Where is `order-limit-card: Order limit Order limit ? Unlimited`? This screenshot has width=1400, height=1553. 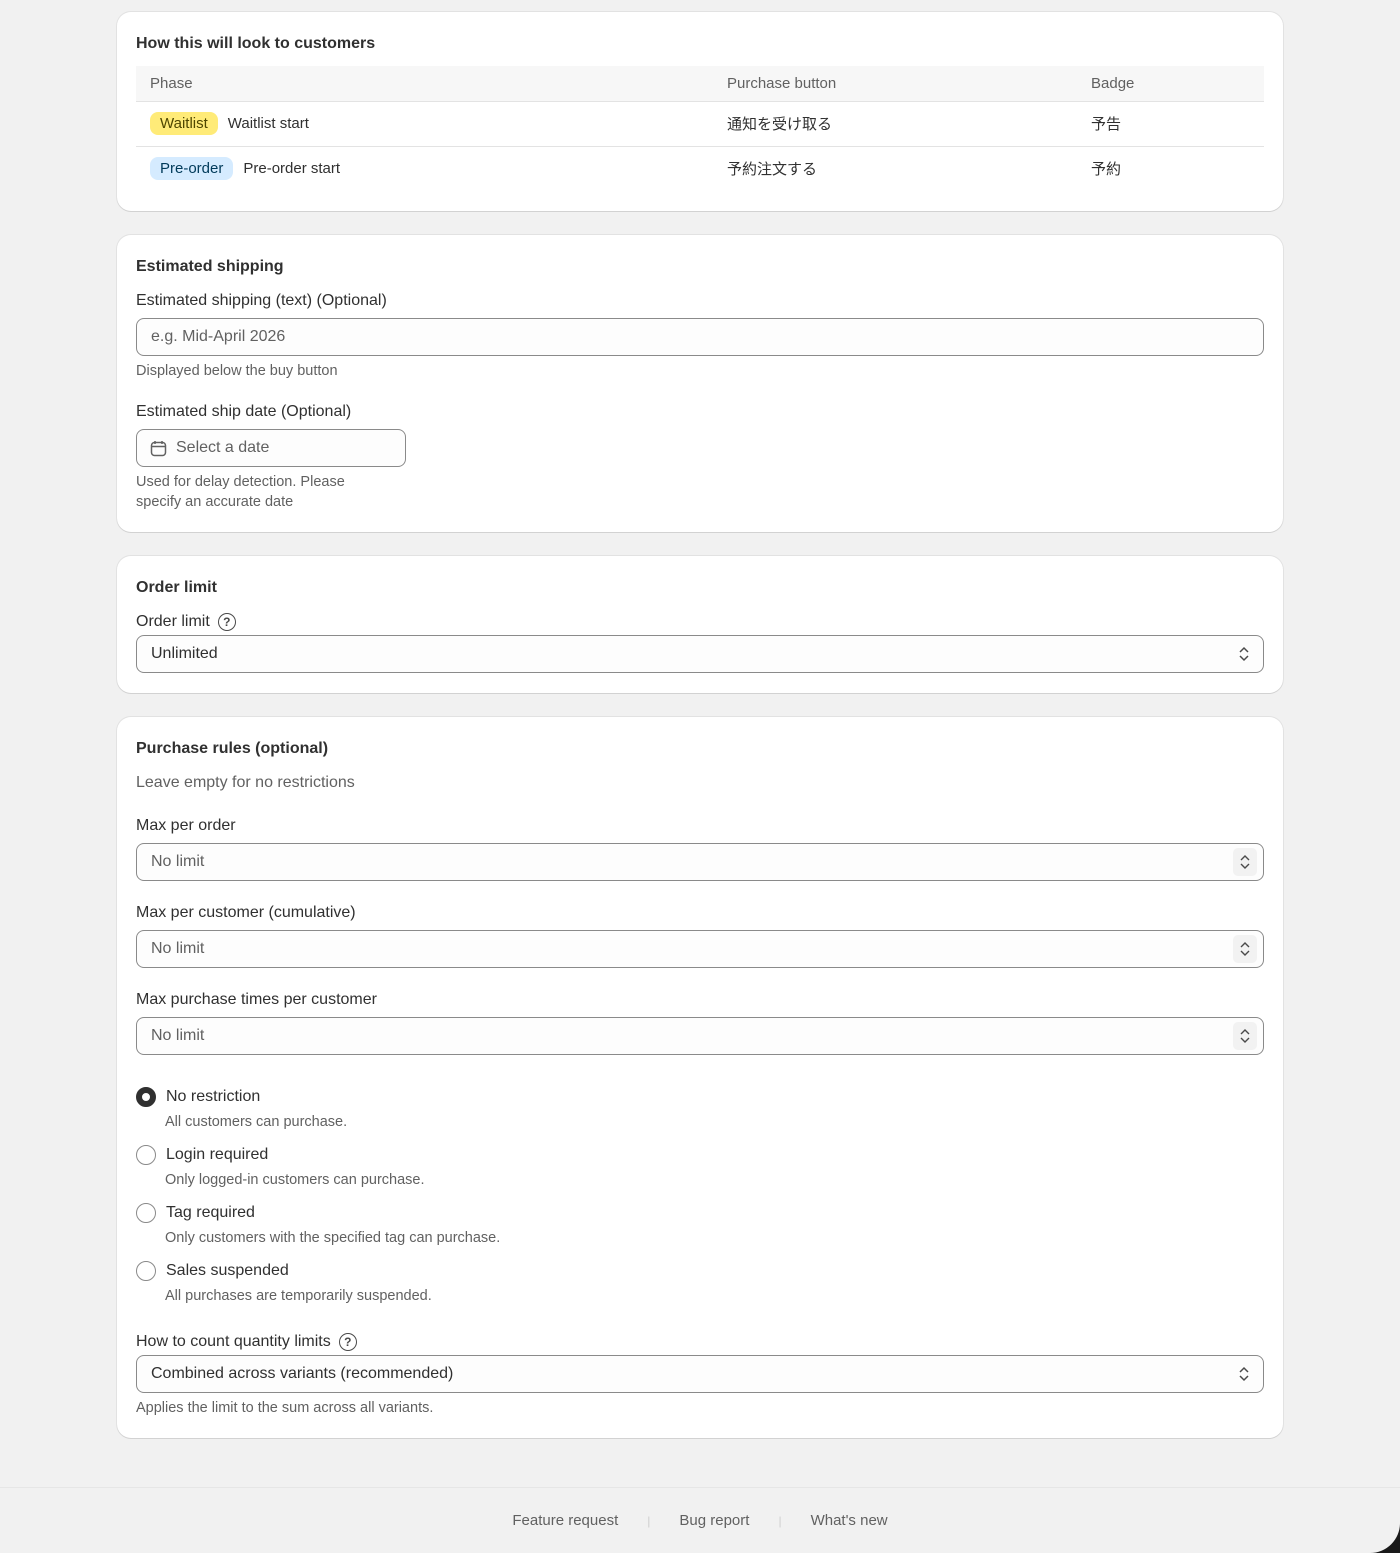
order-limit-card: Order limit Order limit ? Unlimited is located at coordinates (700, 624).